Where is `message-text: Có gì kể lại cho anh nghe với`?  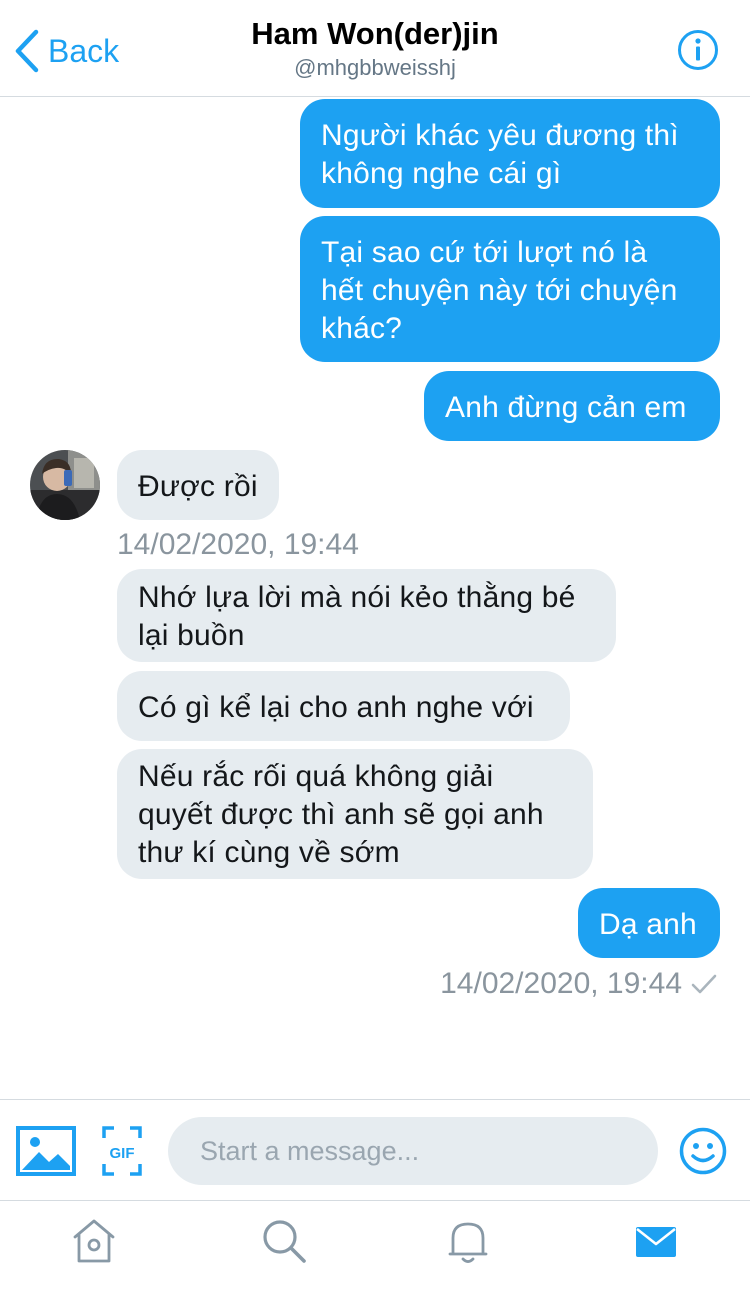
message-text: Có gì kể lại cho anh nghe với is located at coordinates (336, 707).